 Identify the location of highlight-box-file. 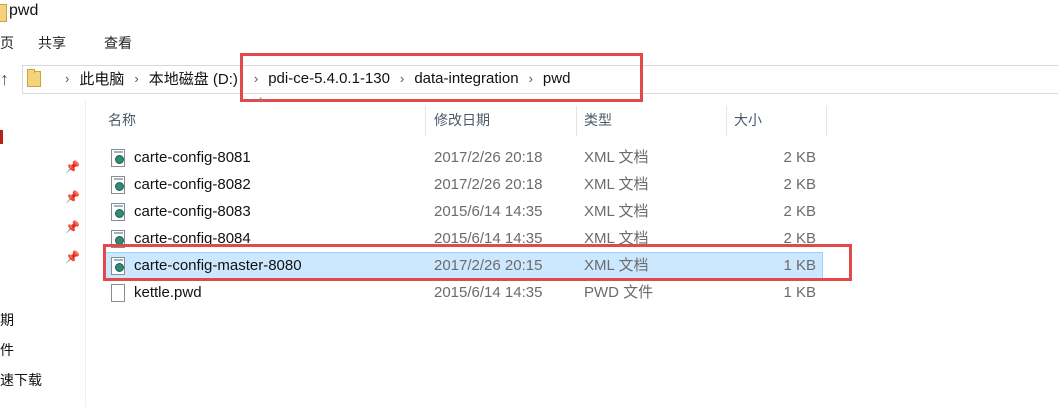
(477, 262).